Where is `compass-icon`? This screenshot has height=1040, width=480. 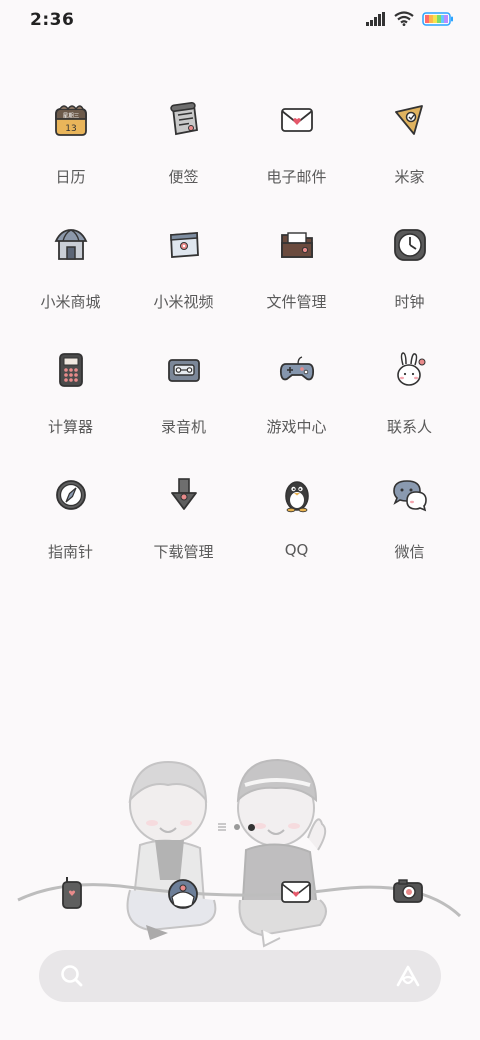 compass-icon is located at coordinates (71, 495).